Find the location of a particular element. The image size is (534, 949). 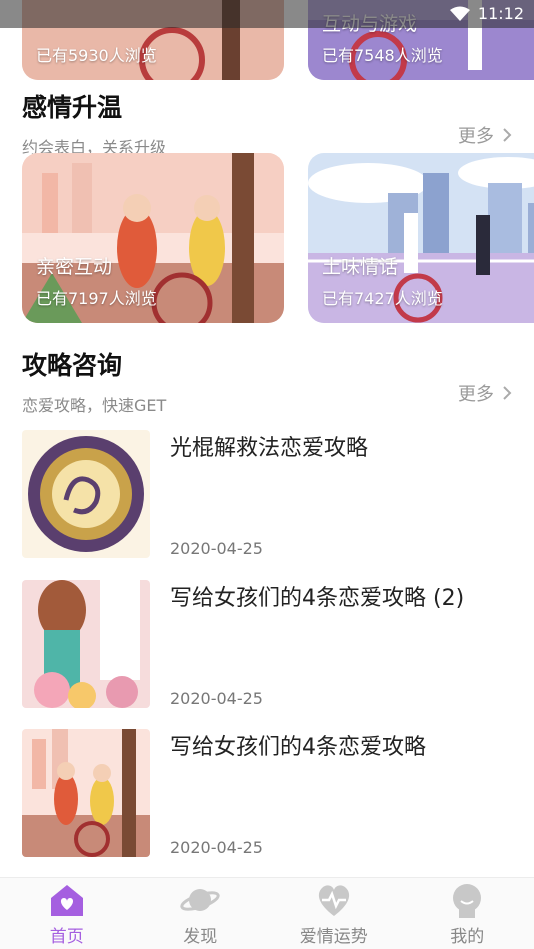

status-time: 11:12 is located at coordinates (500, 13).